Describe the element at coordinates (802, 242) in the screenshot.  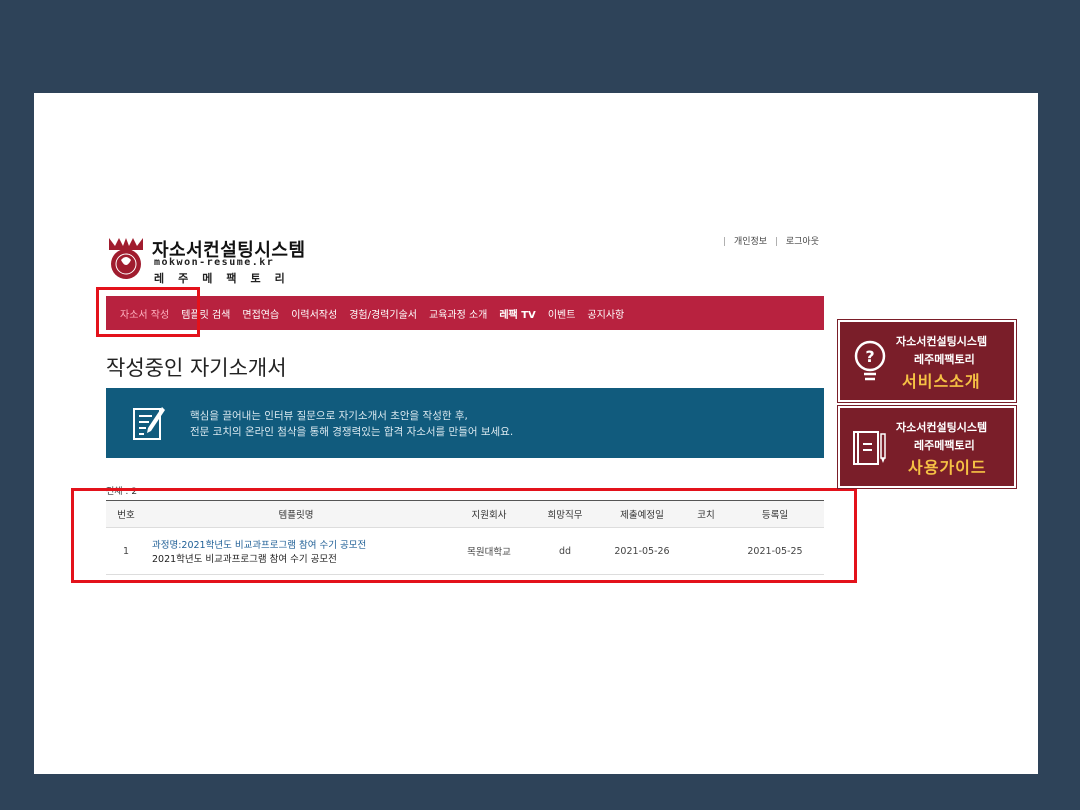
I see `logout-link: 로그아웃` at that location.